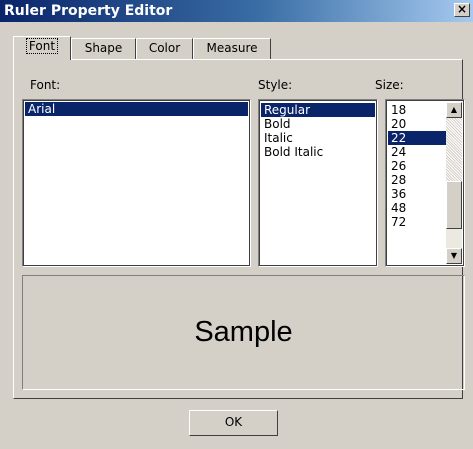 This screenshot has width=473, height=449. I want to click on size-listbox: 18 20 22 24 26 28 36 48 72 ▲ ▼, so click(425, 183).